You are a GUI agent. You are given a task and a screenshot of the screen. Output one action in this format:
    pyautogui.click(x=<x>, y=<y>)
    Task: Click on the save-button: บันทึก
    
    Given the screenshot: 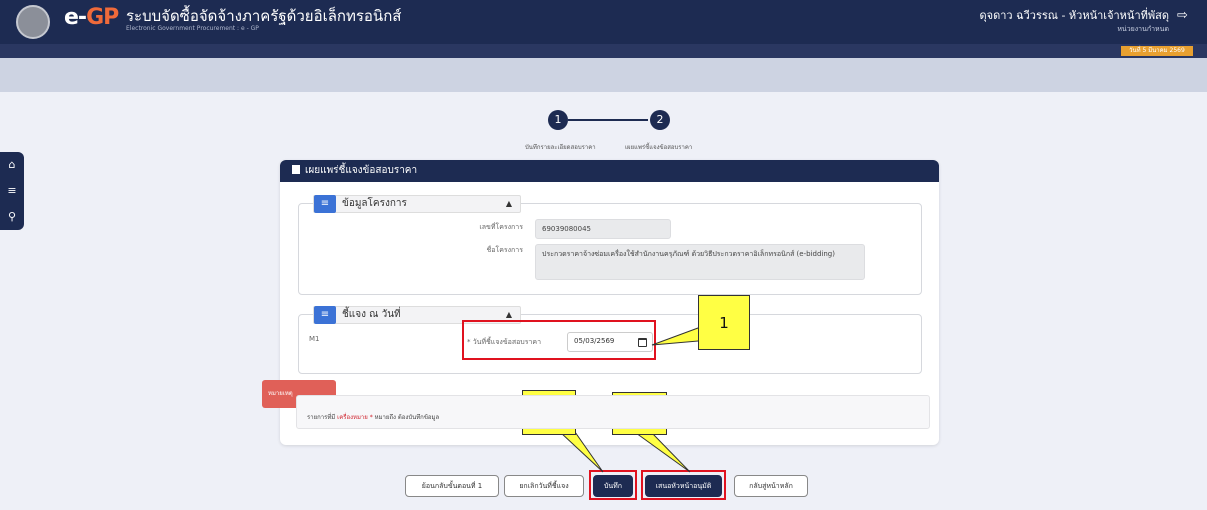 What is the action you would take?
    pyautogui.click(x=613, y=486)
    